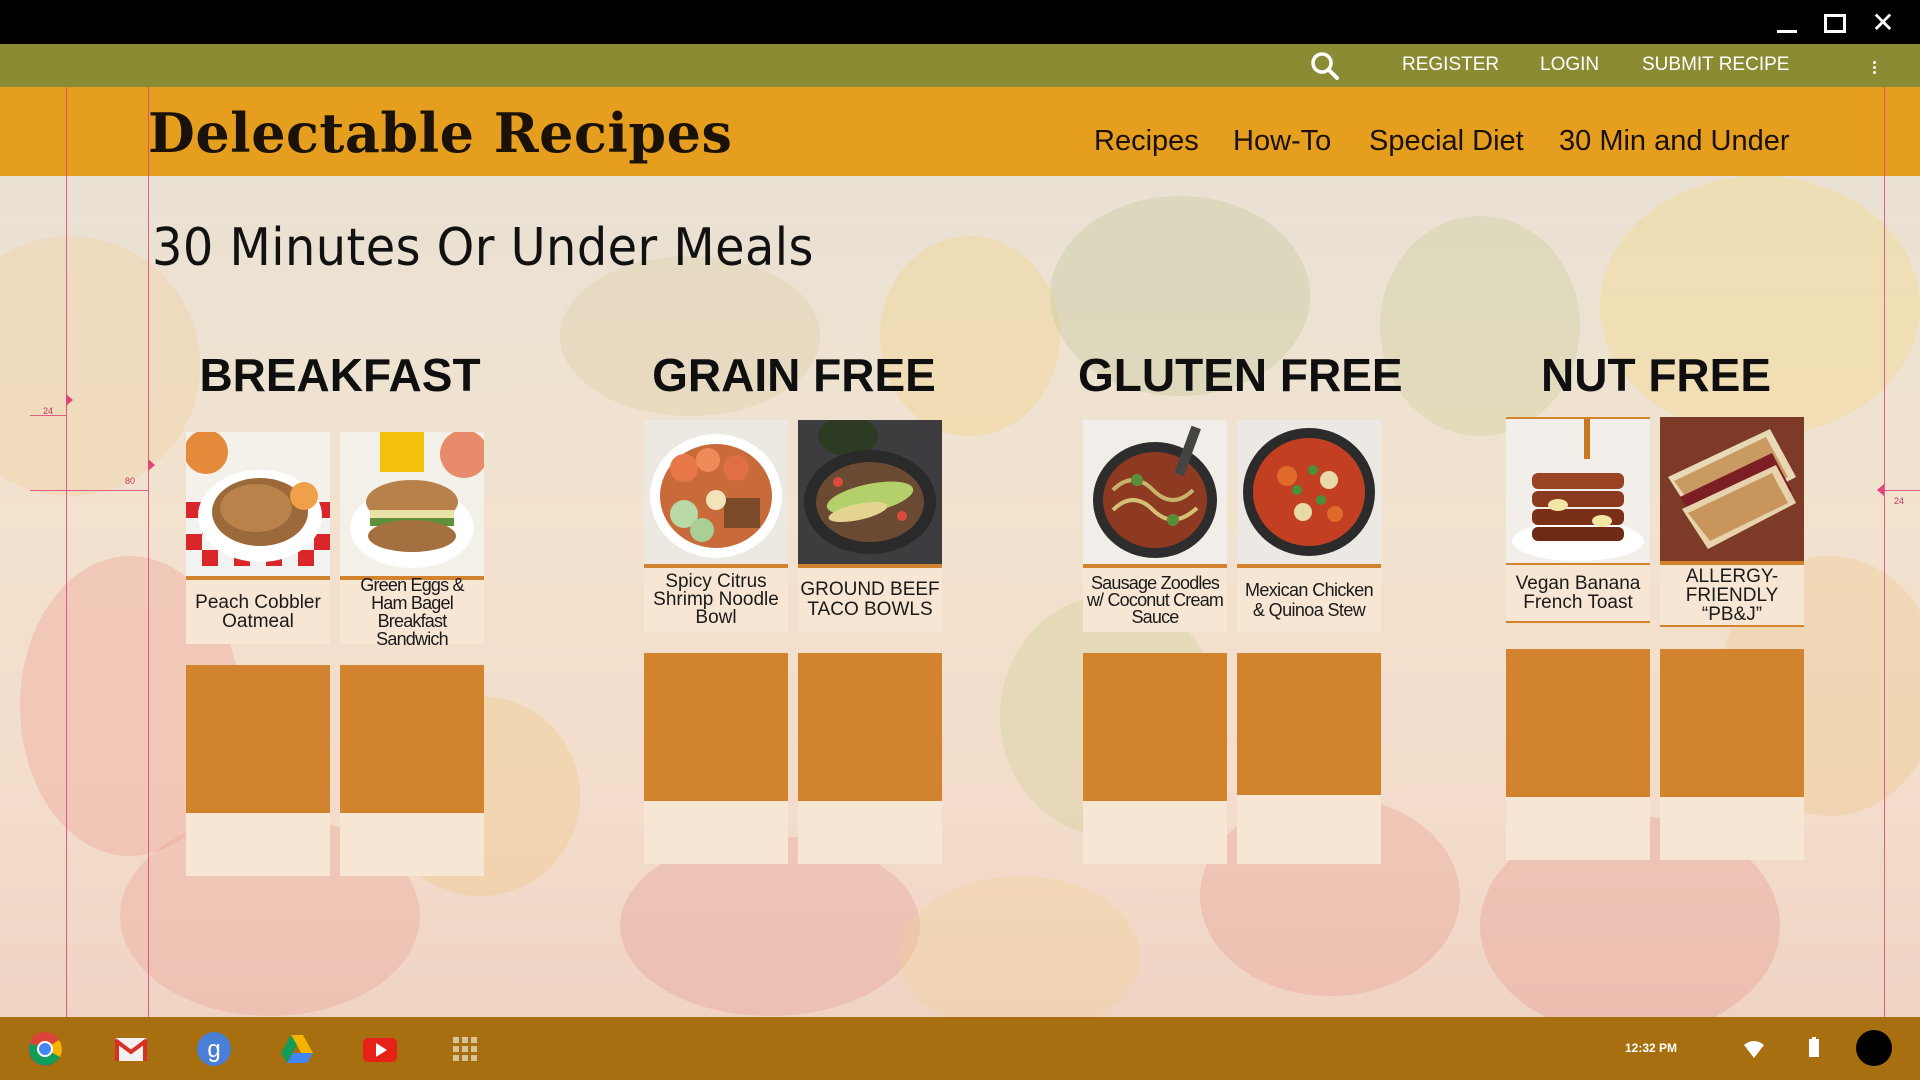  Describe the element at coordinates (45, 1049) in the screenshot. I see `chrome-icon` at that location.